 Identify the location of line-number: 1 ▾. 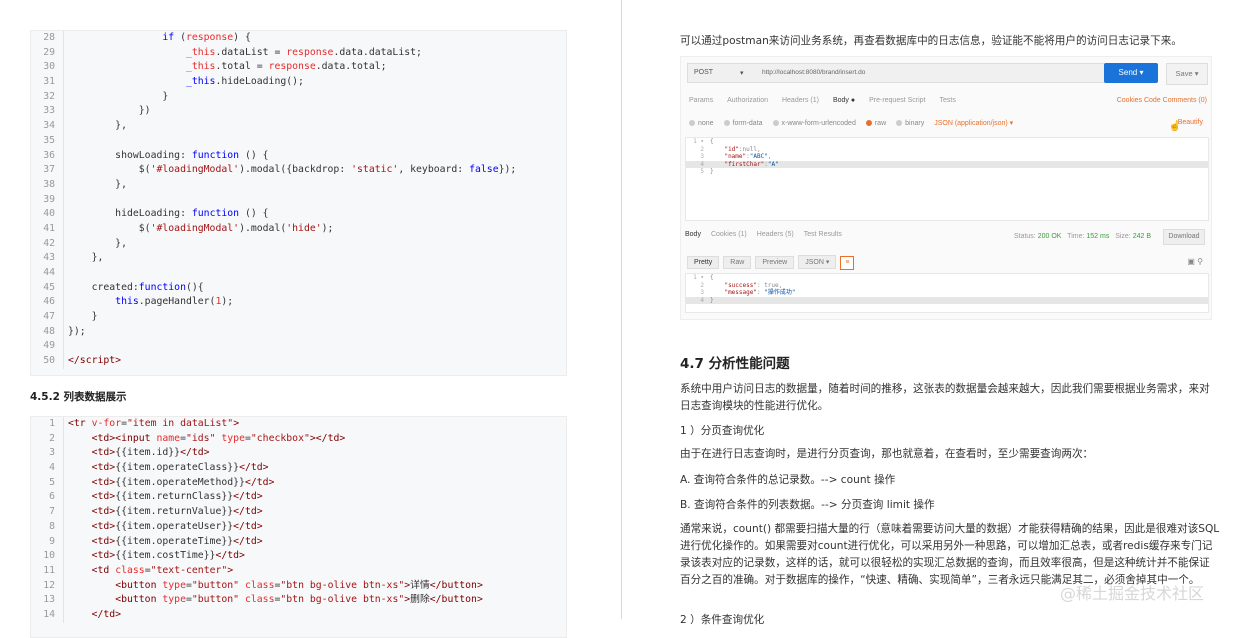
(698, 141).